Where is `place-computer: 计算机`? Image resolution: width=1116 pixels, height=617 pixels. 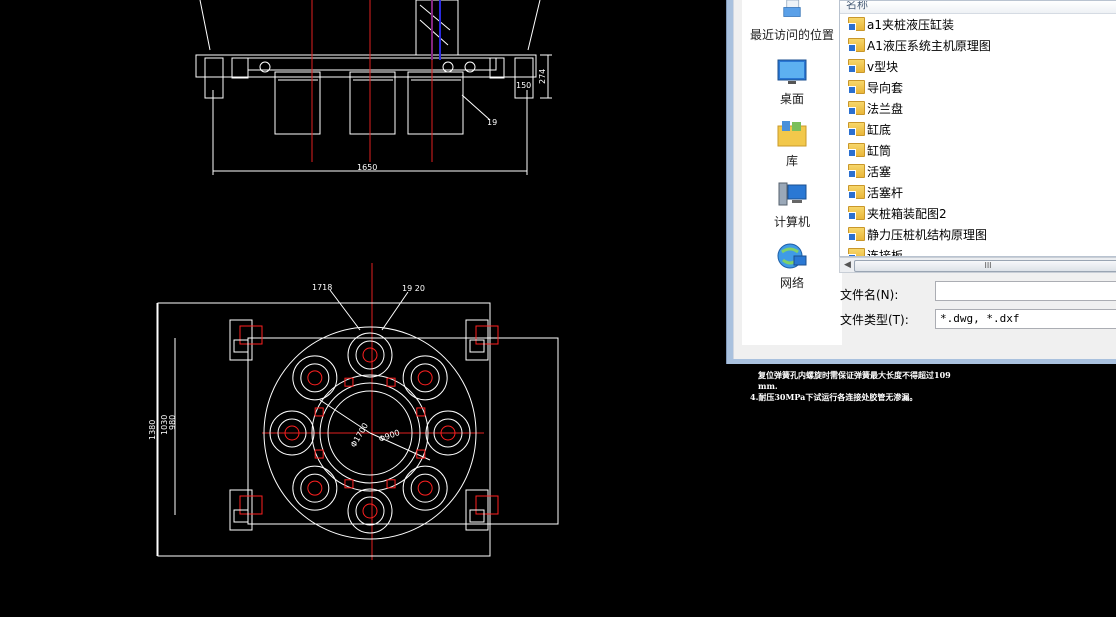 place-computer: 计算机 is located at coordinates (792, 204).